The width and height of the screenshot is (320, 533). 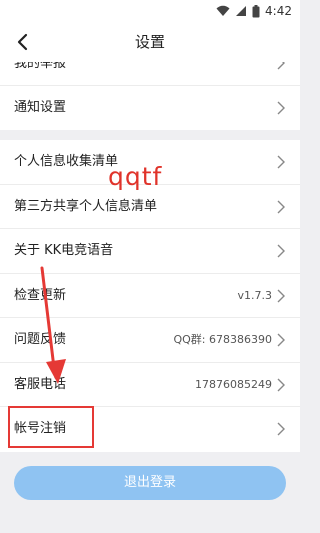 What do you see at coordinates (150, 74) in the screenshot?
I see `settings-row-my-reports: 我的举报` at bounding box center [150, 74].